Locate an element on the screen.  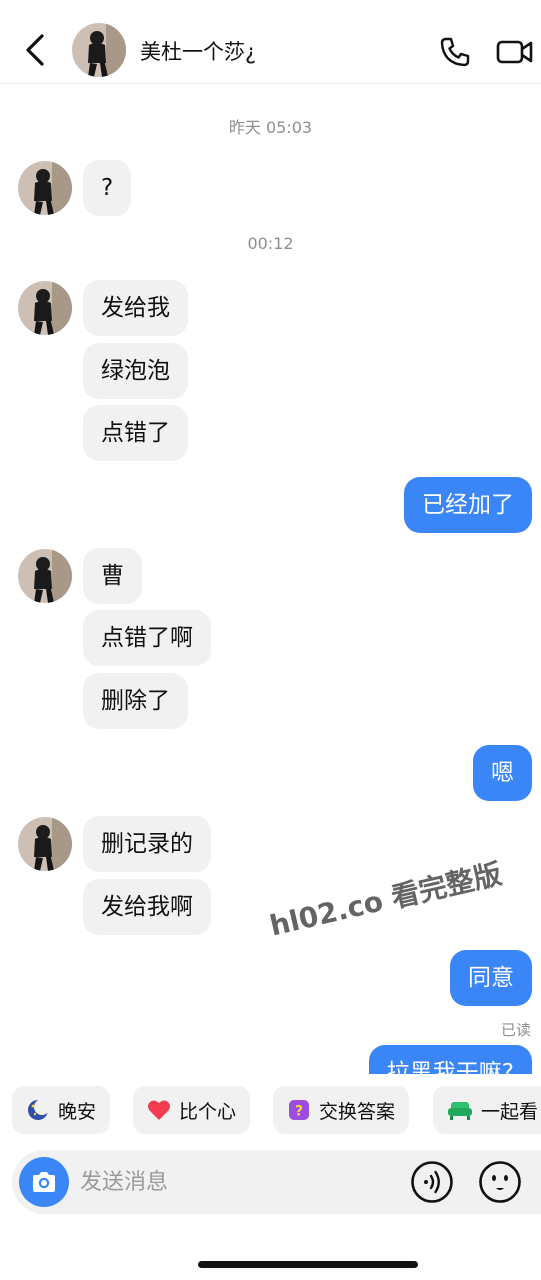
quick-reply-watch-together: 一起看 is located at coordinates (487, 1110).